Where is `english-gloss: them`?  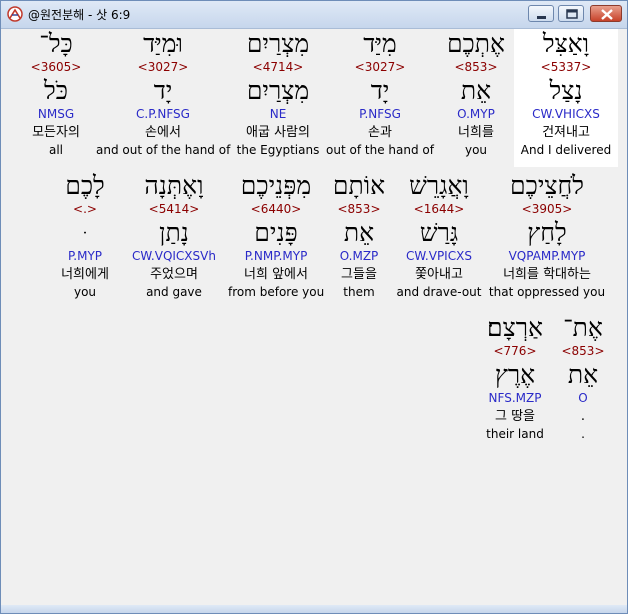
english-gloss: them is located at coordinates (359, 292).